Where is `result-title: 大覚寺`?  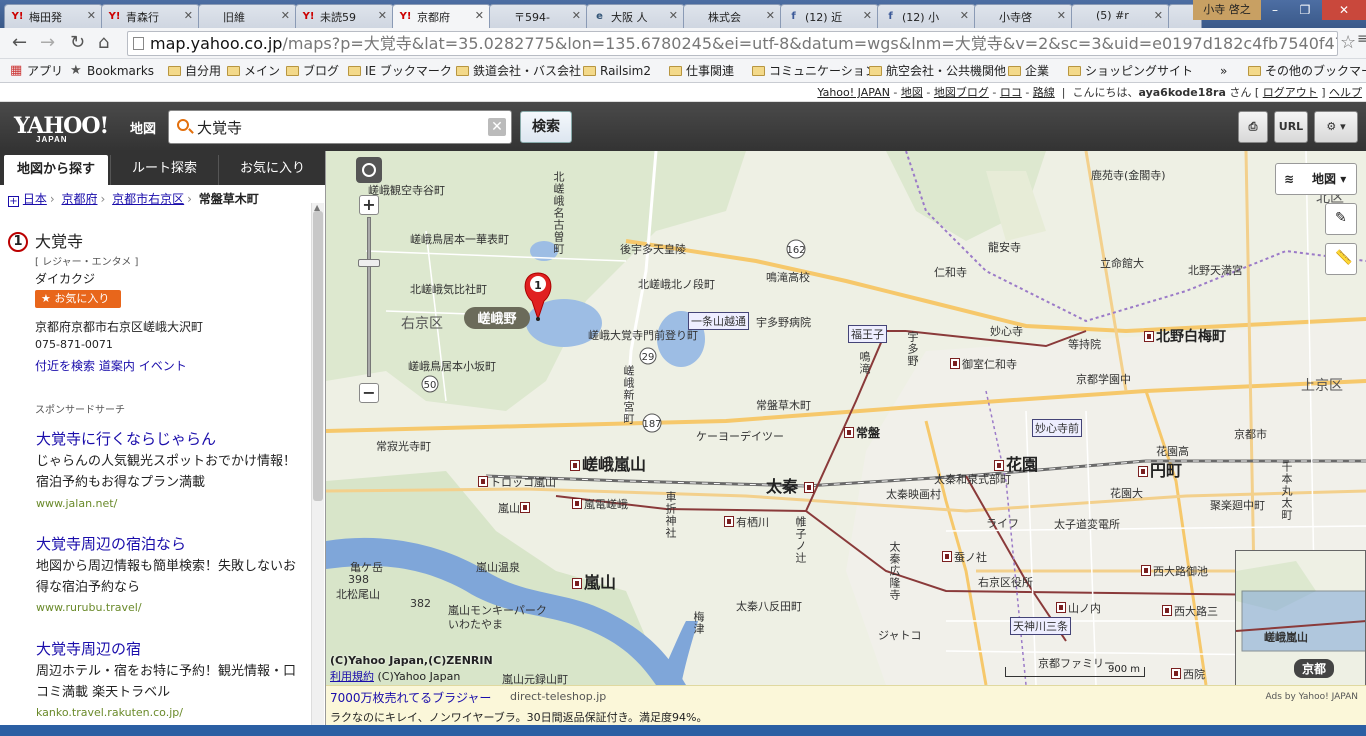 result-title: 大覚寺 is located at coordinates (59, 240).